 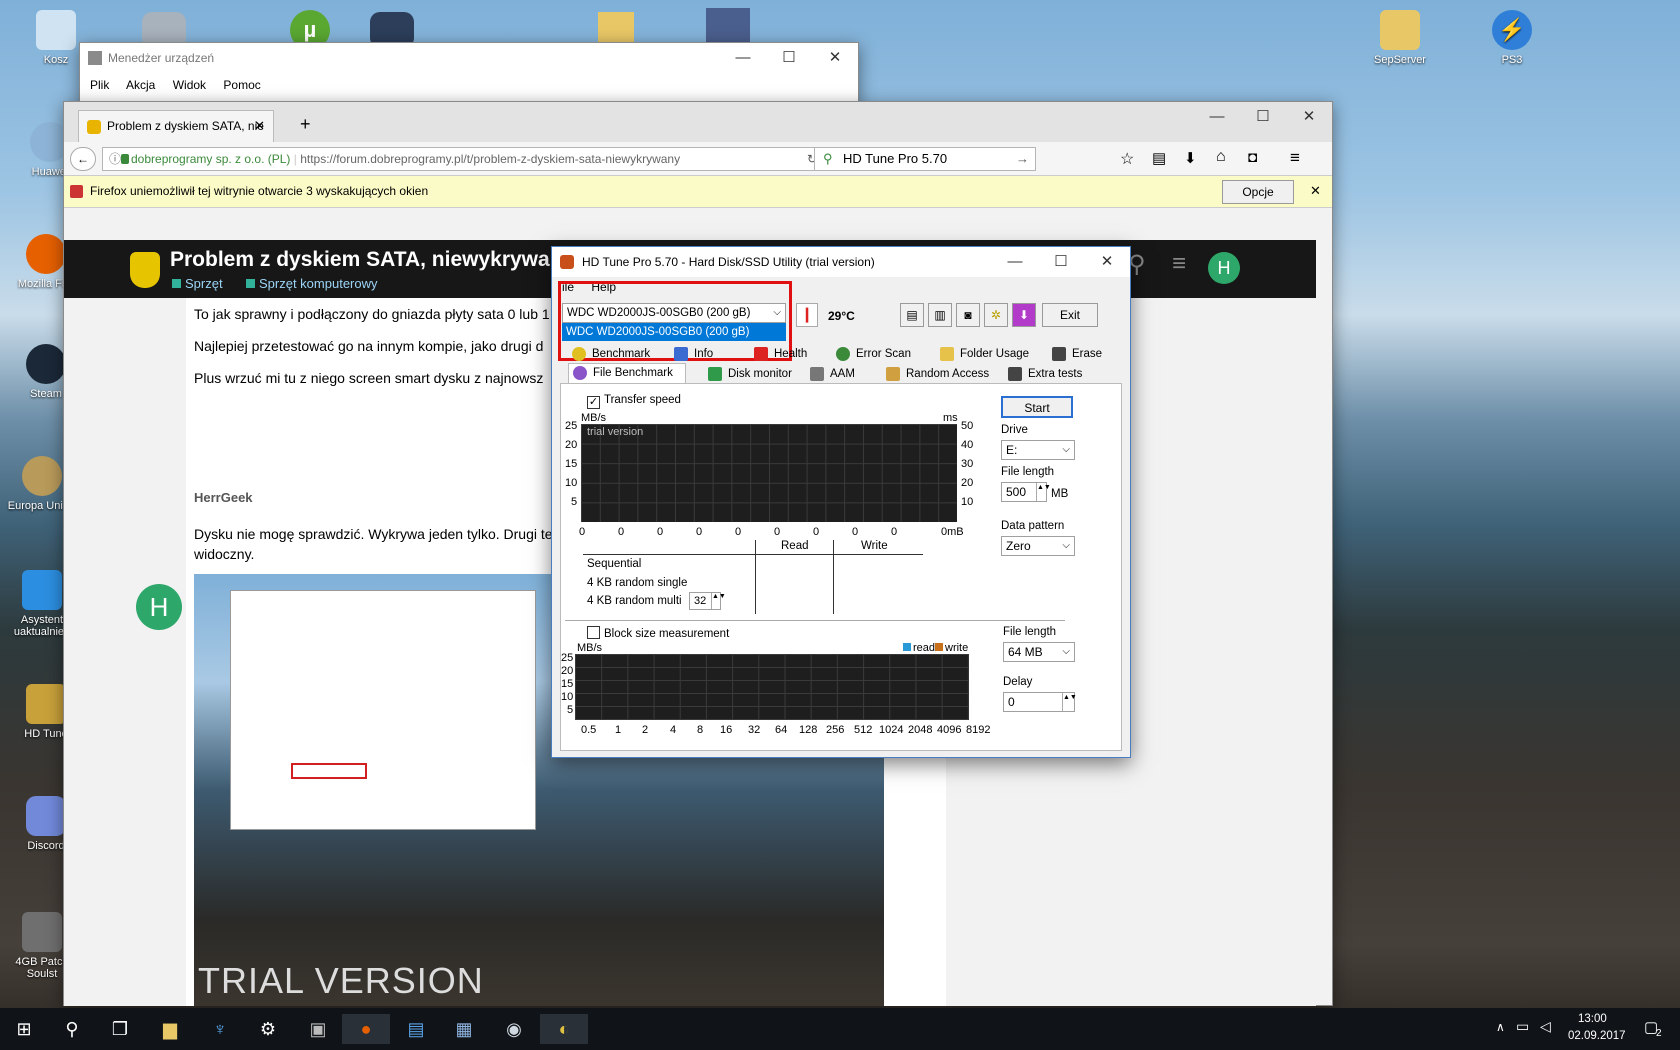 I want to click on tab-info: Info, so click(x=691, y=354).